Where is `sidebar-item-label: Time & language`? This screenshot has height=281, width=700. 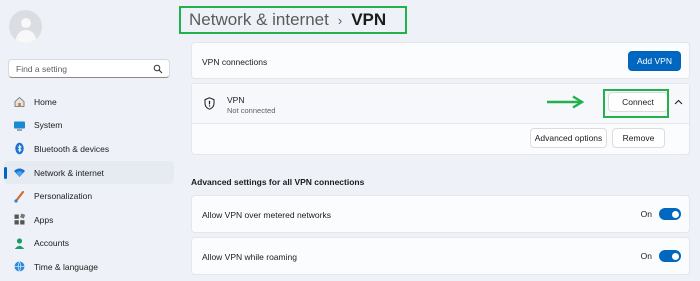
sidebar-item-label: Time & language is located at coordinates (66, 266).